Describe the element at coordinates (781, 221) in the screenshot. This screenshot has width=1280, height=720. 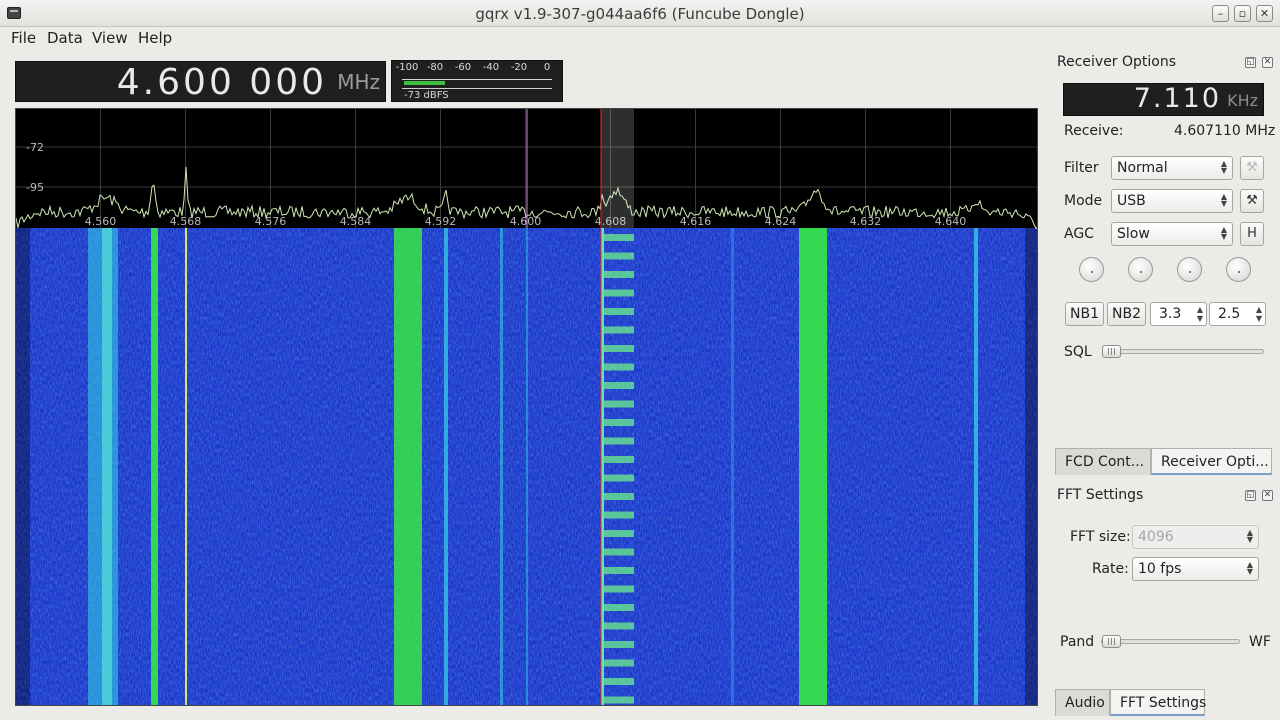
I see `frequency-tick-label: 4.624` at that location.